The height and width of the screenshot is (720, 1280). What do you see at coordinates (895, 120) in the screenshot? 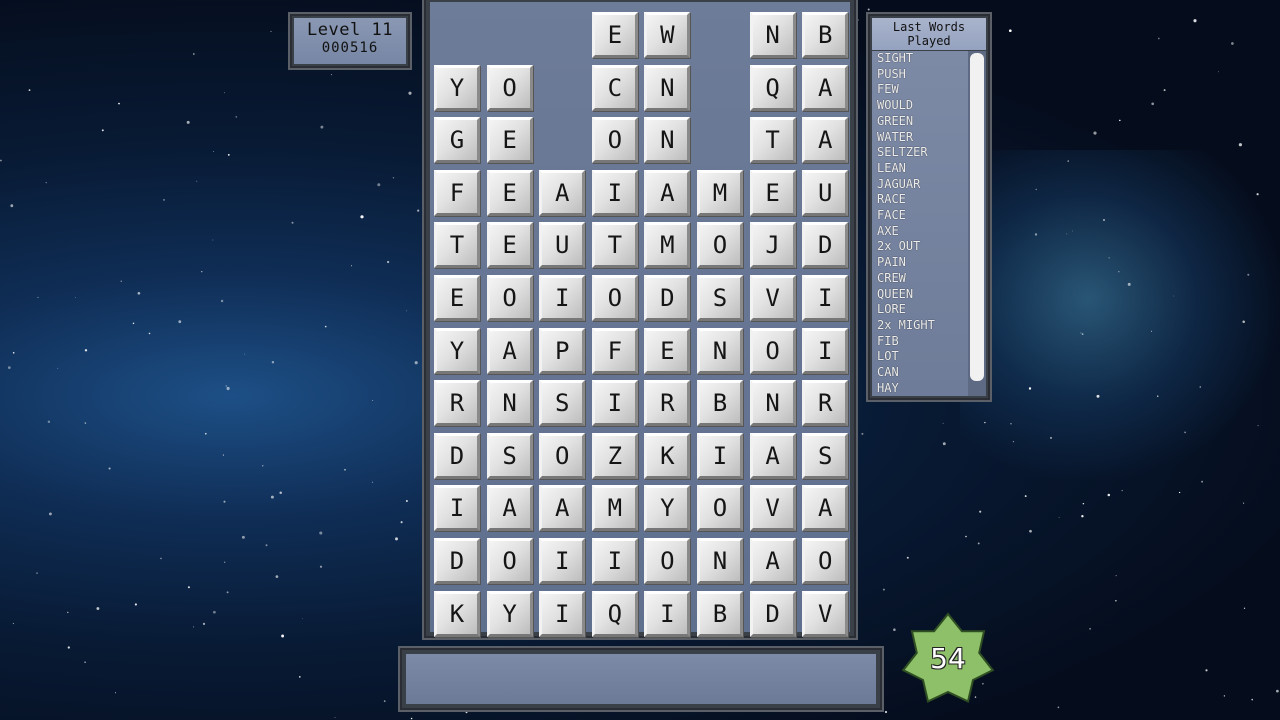
I see `word-item: GREEN` at bounding box center [895, 120].